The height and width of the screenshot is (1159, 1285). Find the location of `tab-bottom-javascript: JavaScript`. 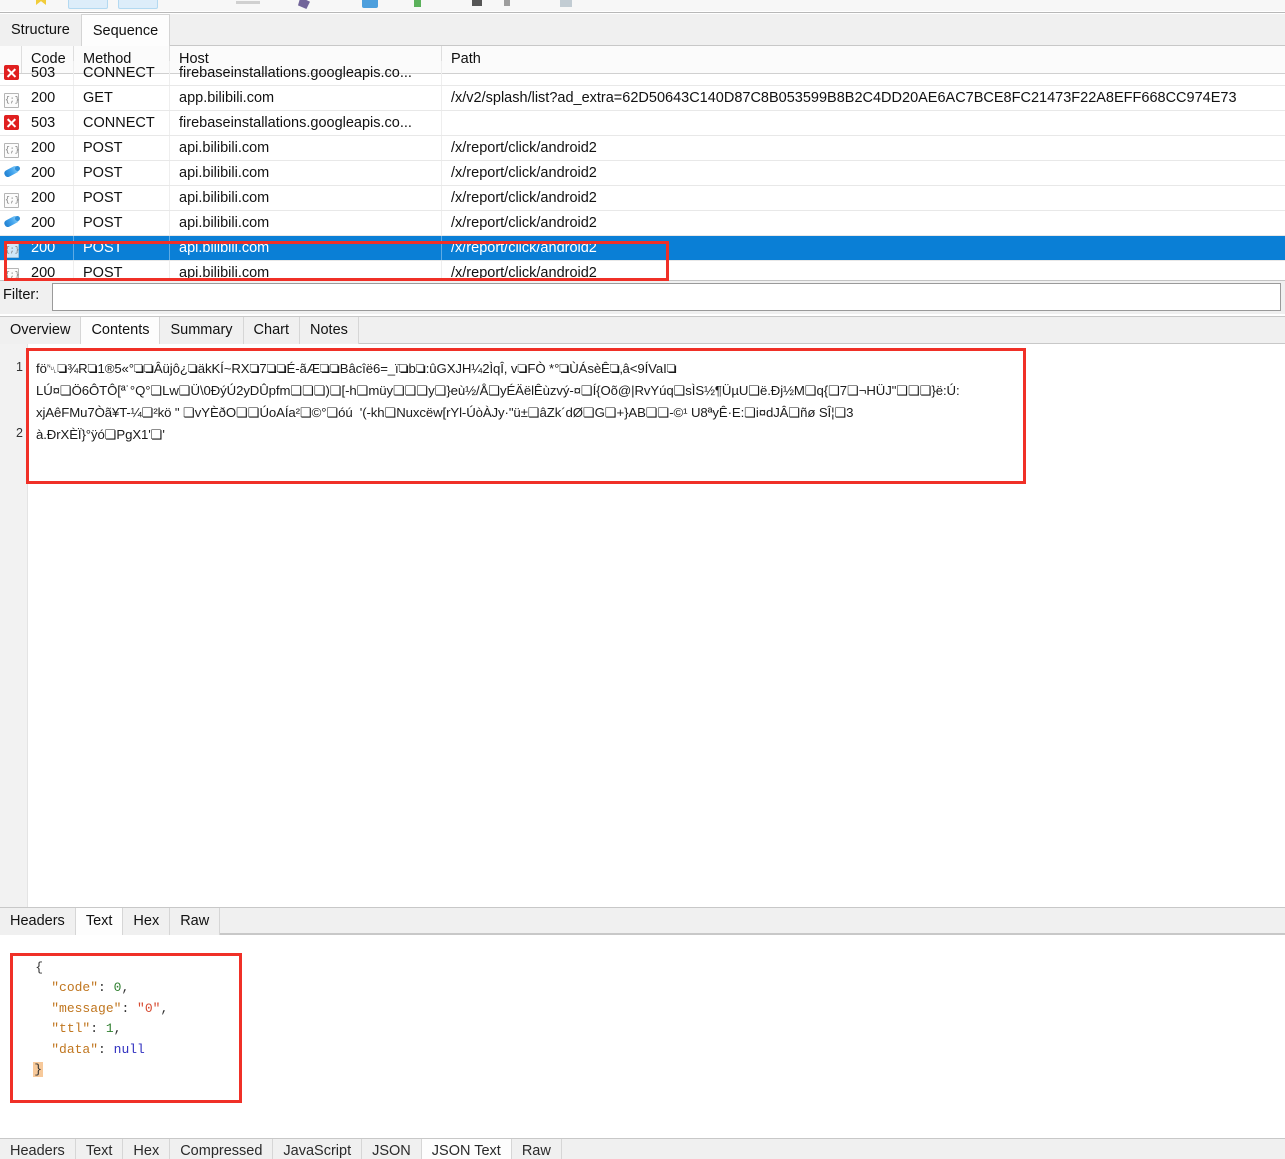

tab-bottom-javascript: JavaScript is located at coordinates (318, 1149).